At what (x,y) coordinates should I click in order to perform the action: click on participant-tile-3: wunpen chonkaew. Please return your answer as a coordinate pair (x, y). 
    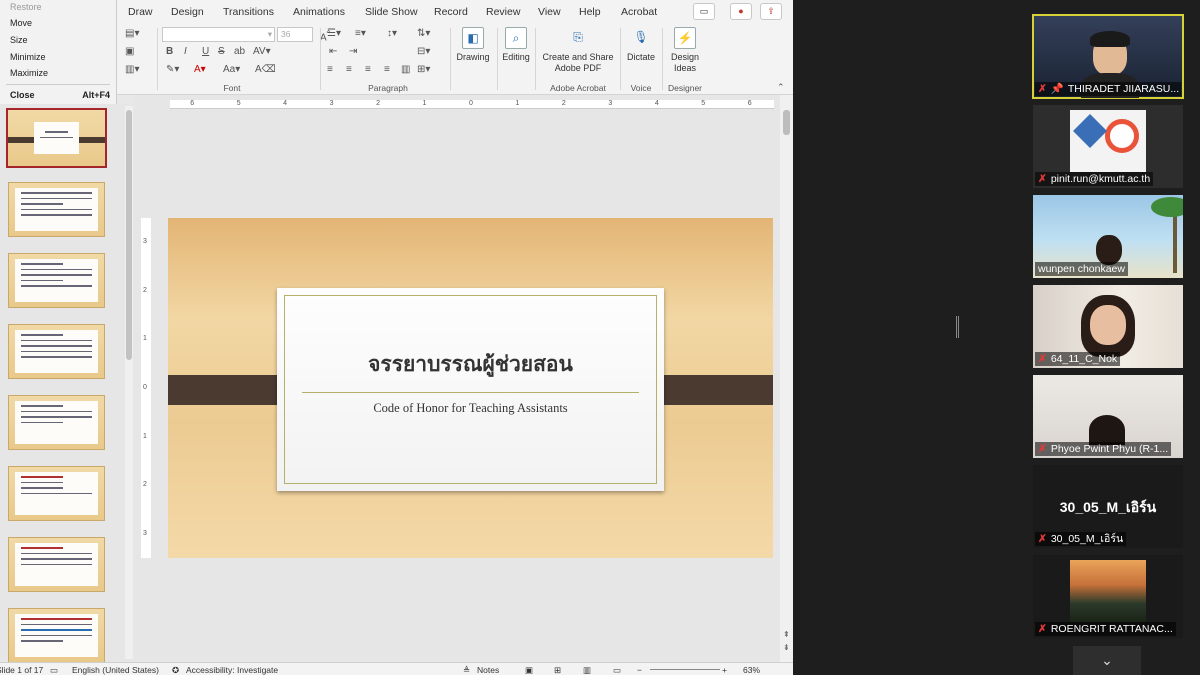
    Looking at the image, I should click on (1108, 236).